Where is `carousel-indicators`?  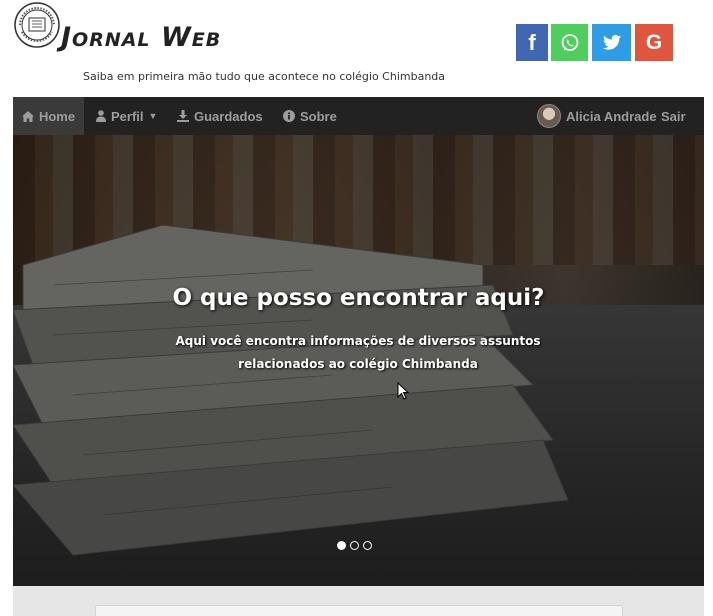
carousel-indicators is located at coordinates (354, 545).